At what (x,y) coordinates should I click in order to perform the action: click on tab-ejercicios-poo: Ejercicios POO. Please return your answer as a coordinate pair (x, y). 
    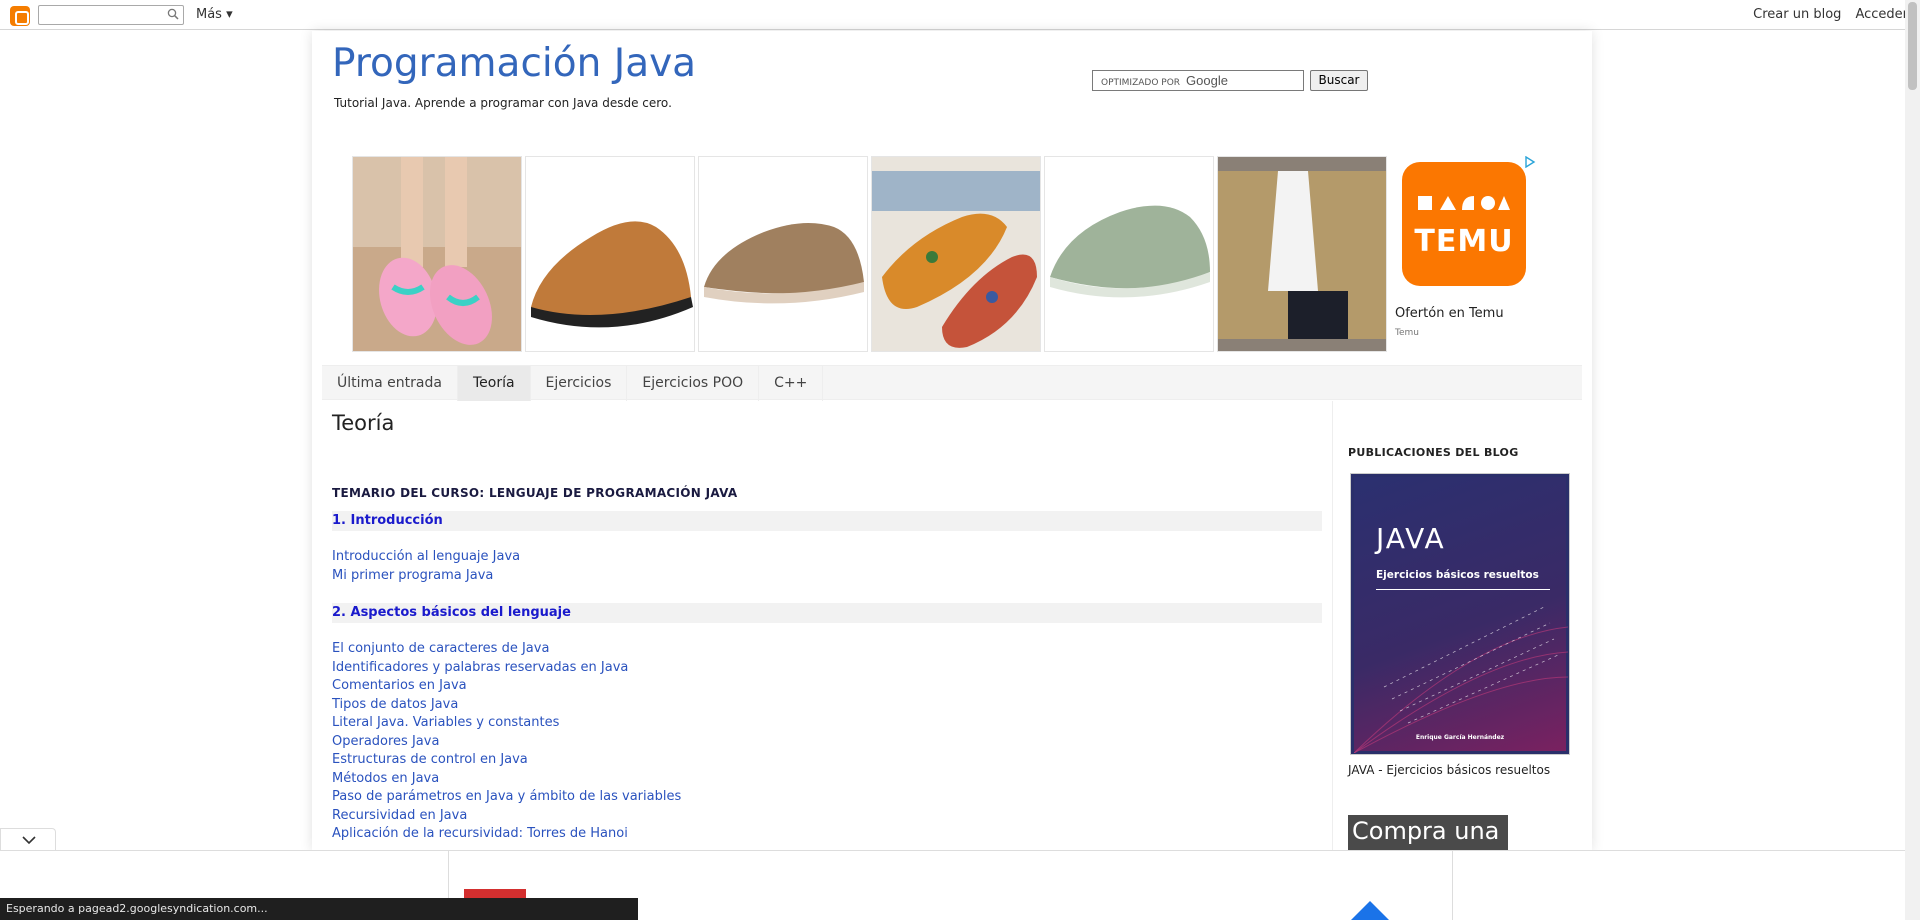
    Looking at the image, I should click on (693, 383).